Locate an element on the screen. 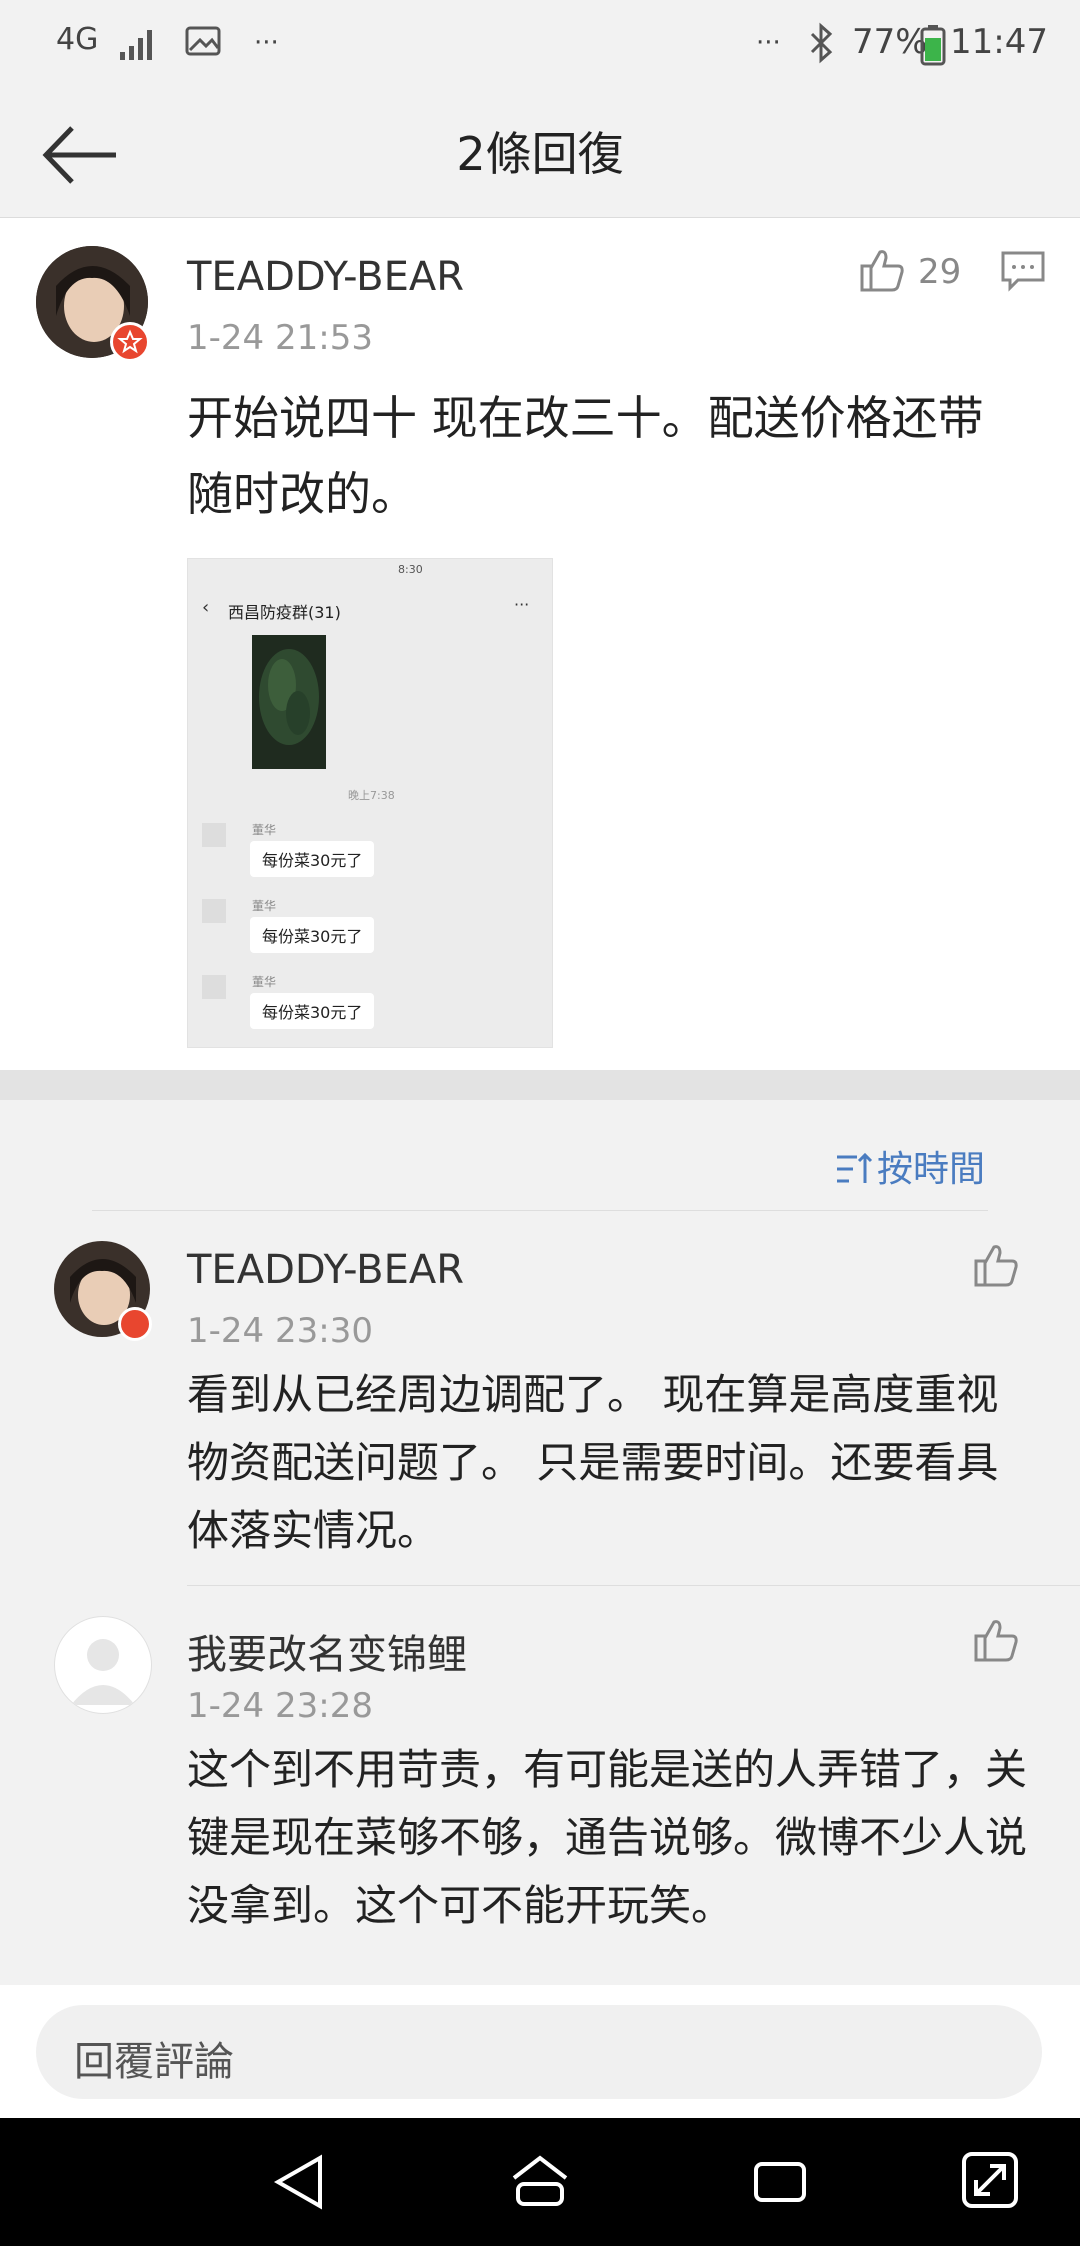 The image size is (1080, 2246). signal-icon is located at coordinates (136, 45).